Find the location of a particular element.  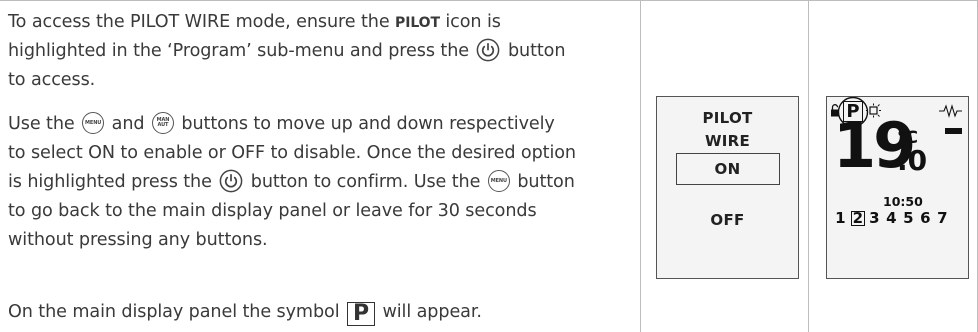

day-6: 6 is located at coordinates (925, 218).